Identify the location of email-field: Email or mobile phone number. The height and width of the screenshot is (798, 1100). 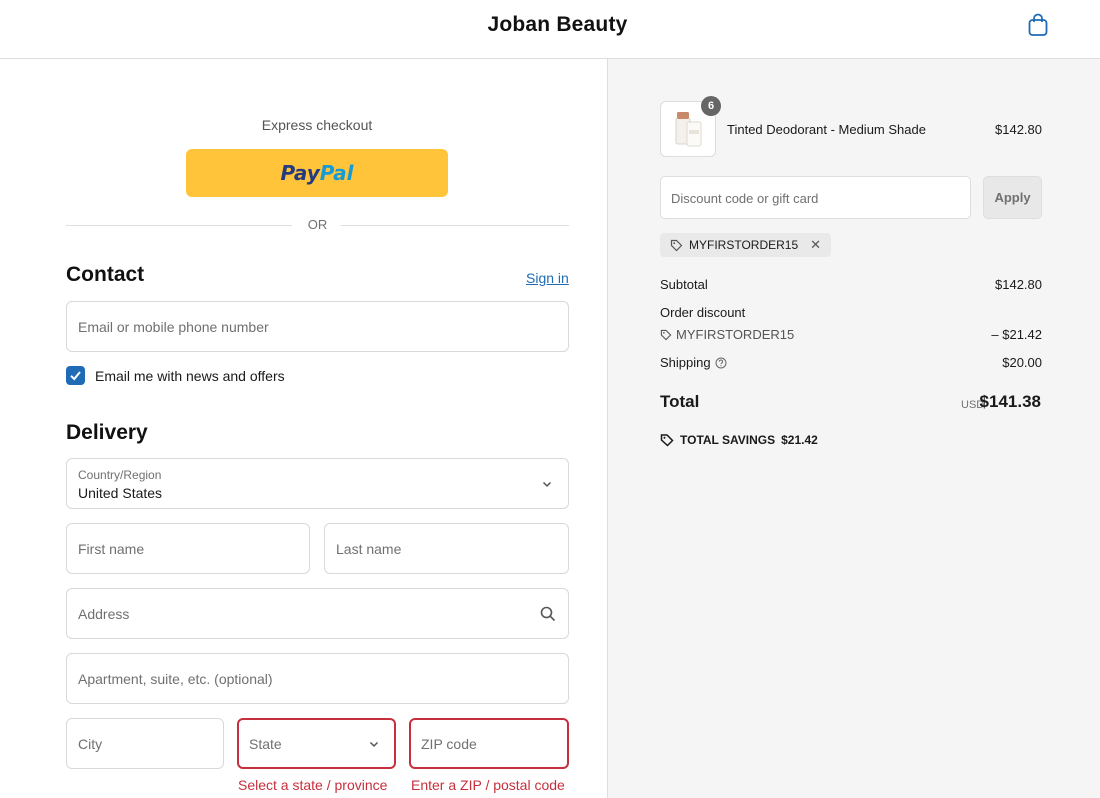
(317, 326).